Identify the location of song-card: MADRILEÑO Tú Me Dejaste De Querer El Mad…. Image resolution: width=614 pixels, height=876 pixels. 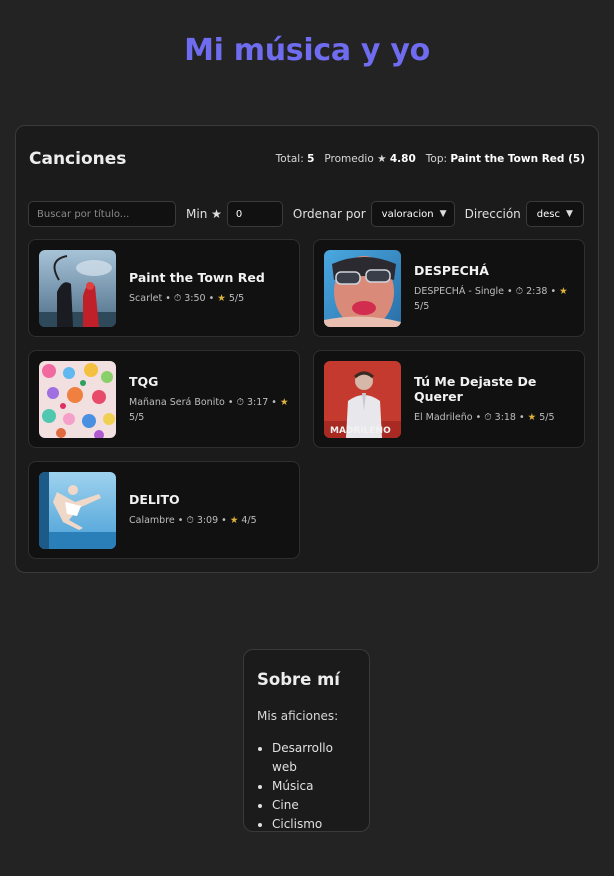
(449, 399).